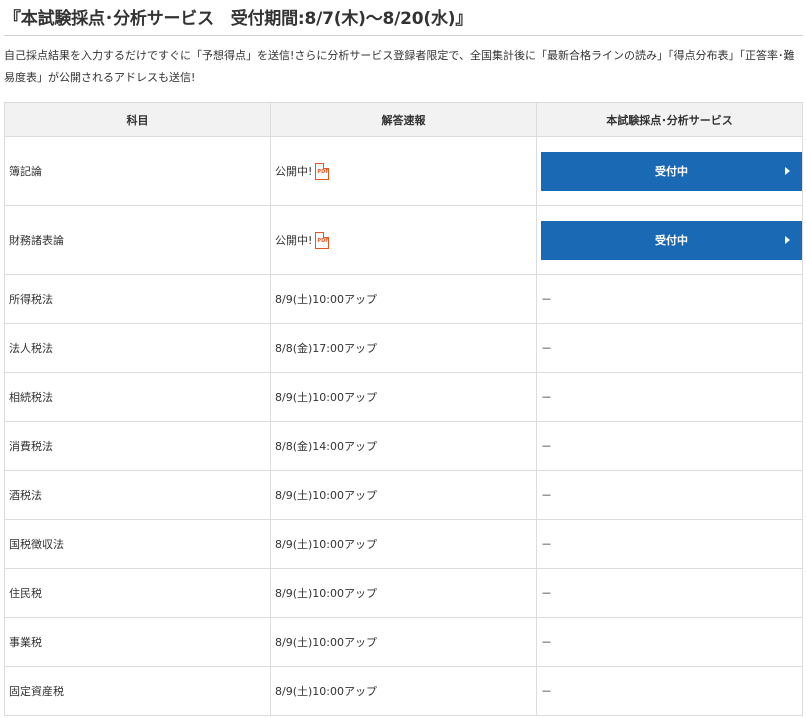  What do you see at coordinates (403, 35) in the screenshot?
I see `title-divider` at bounding box center [403, 35].